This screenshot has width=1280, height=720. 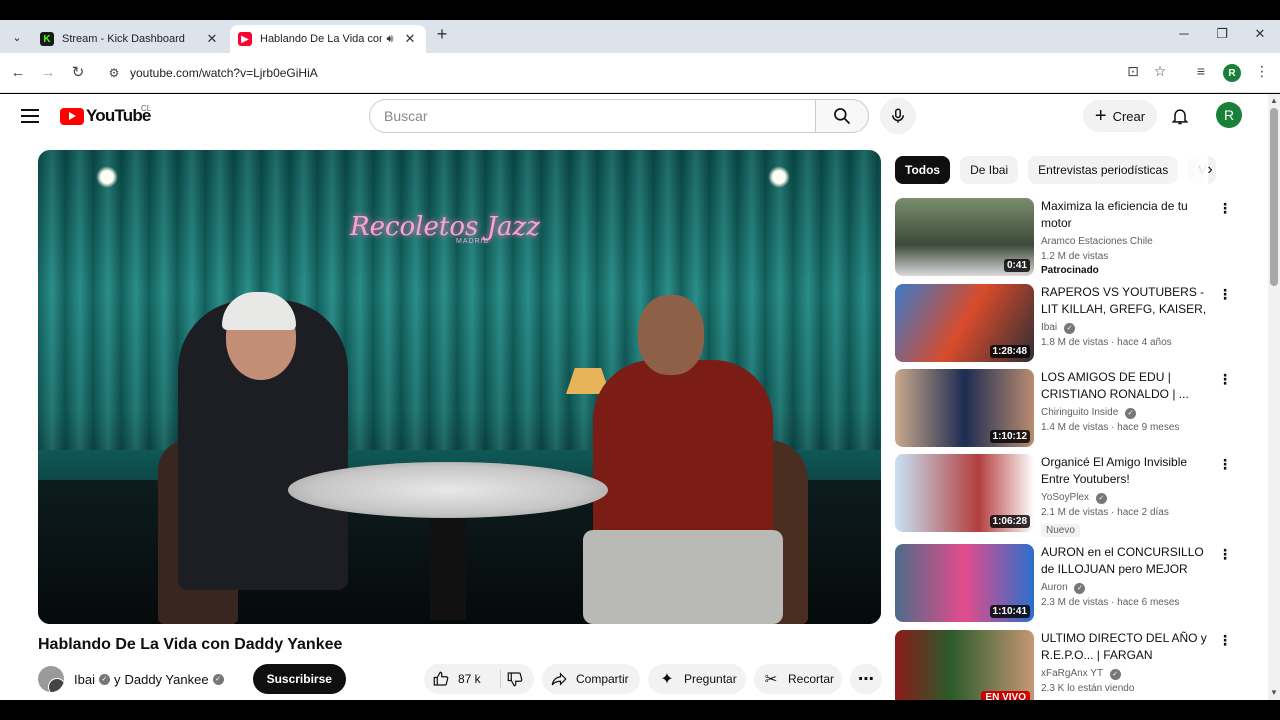 What do you see at coordinates (445, 227) in the screenshot?
I see `neon-sign: Recoletos Jazz` at bounding box center [445, 227].